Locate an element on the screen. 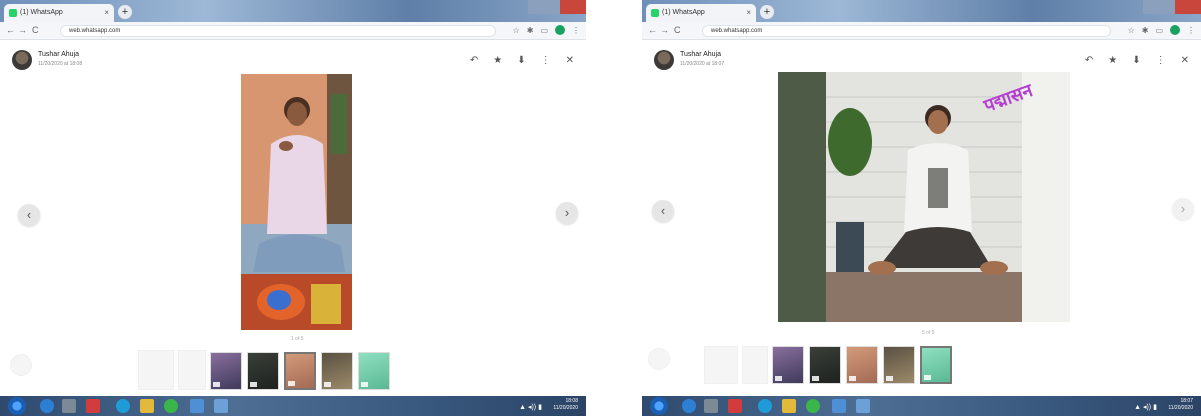 The width and height of the screenshot is (1201, 416). system-tray: ▲ ◂)) ▮ 18:08 11/20/2020 is located at coordinates (548, 405).